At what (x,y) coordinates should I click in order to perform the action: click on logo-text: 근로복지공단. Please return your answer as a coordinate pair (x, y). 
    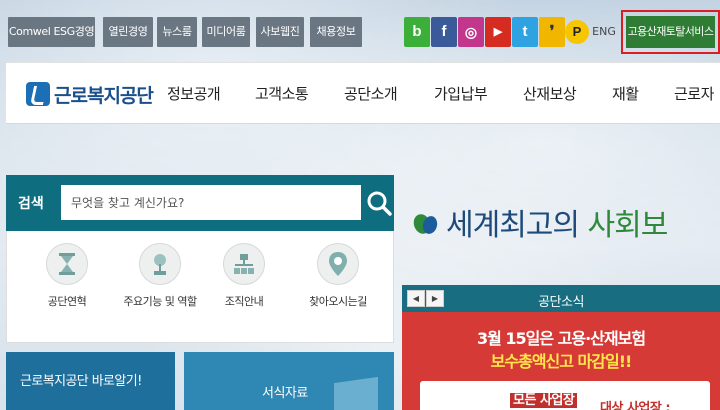
    Looking at the image, I should click on (104, 95).